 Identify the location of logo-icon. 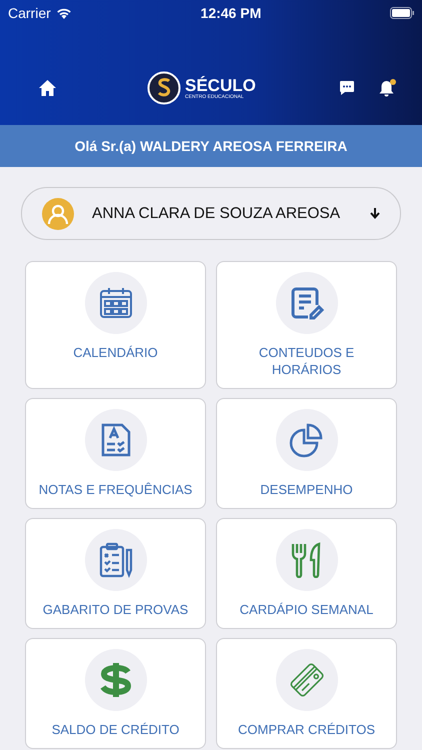
(164, 88).